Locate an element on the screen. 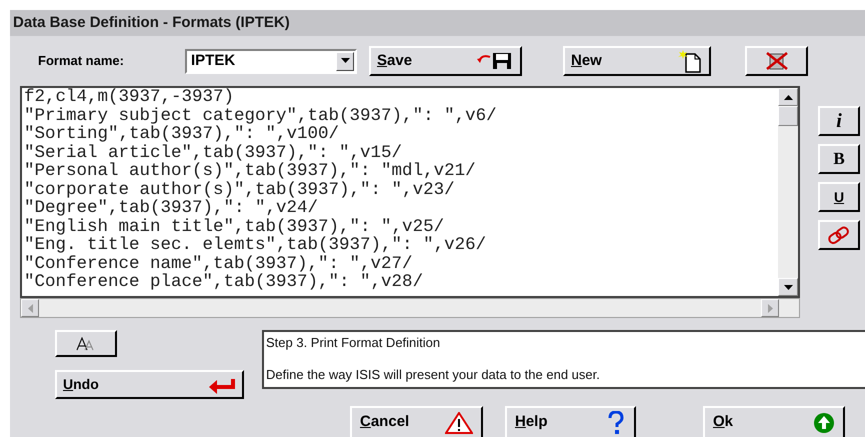 The width and height of the screenshot is (865, 437). link-button is located at coordinates (839, 235).